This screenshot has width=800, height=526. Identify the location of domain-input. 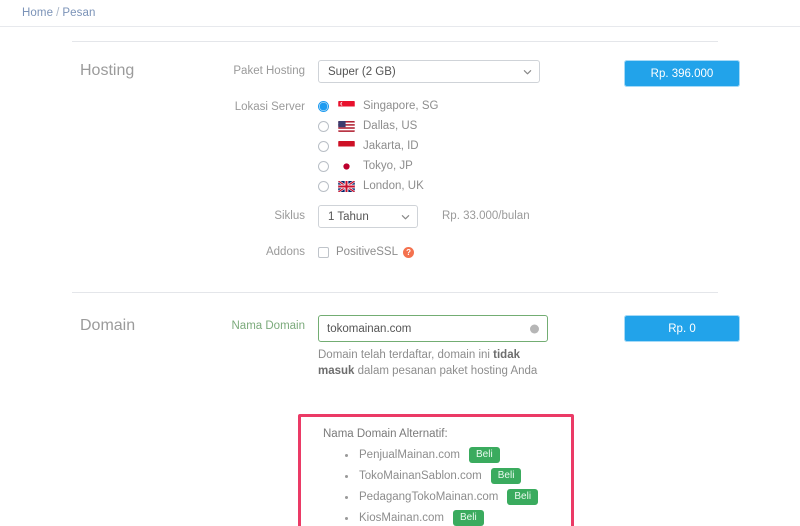
(433, 328).